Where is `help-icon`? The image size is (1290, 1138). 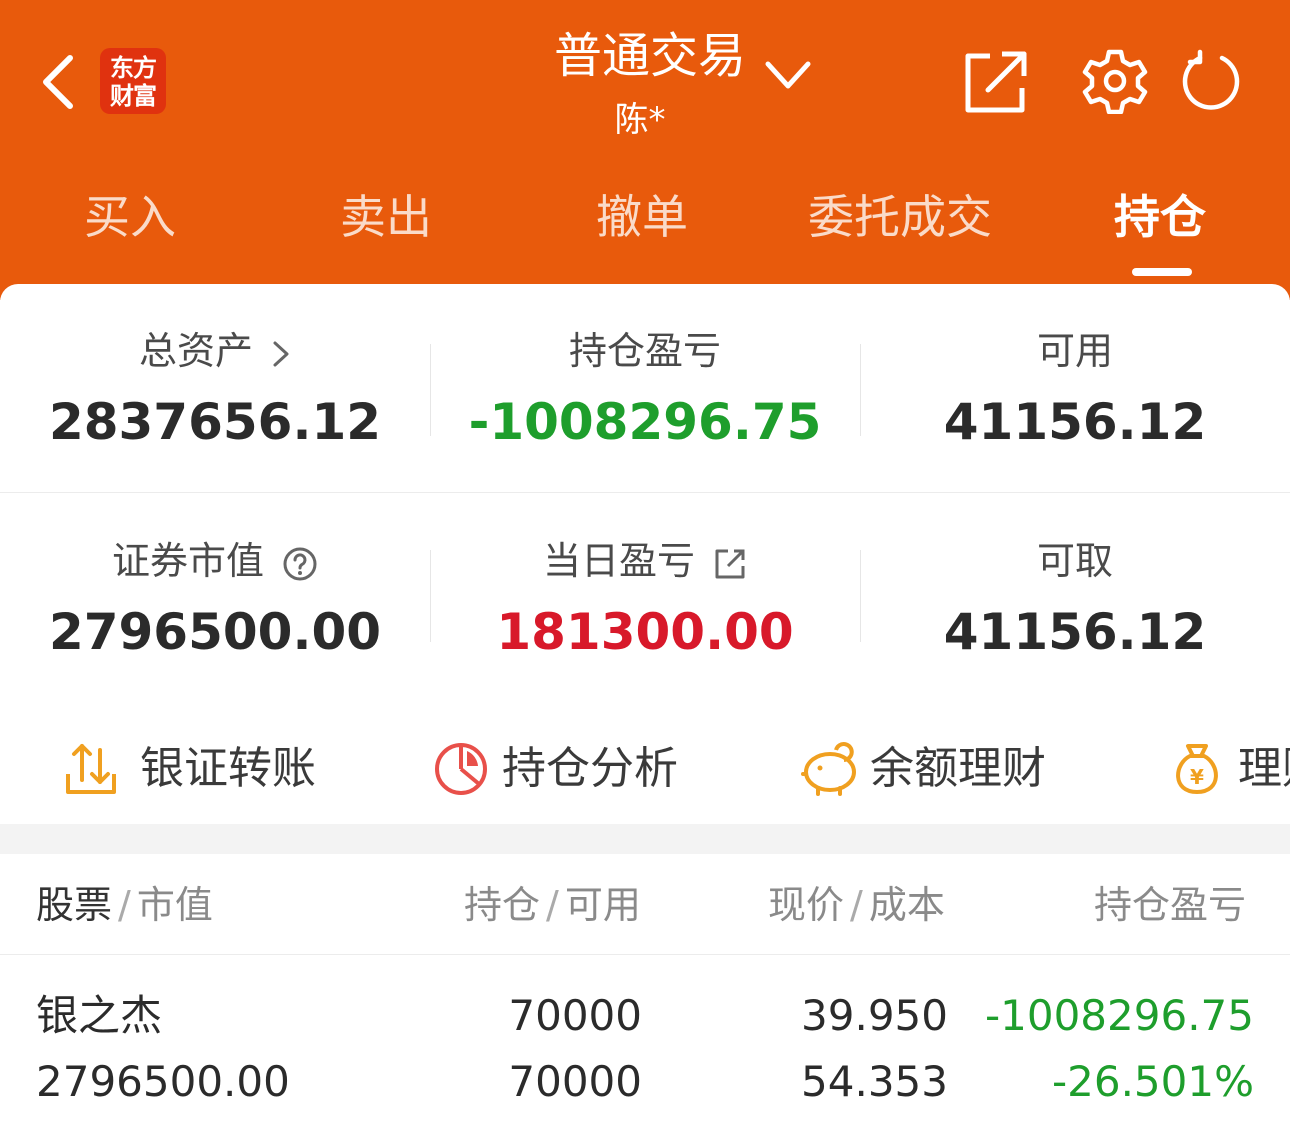 help-icon is located at coordinates (300, 564).